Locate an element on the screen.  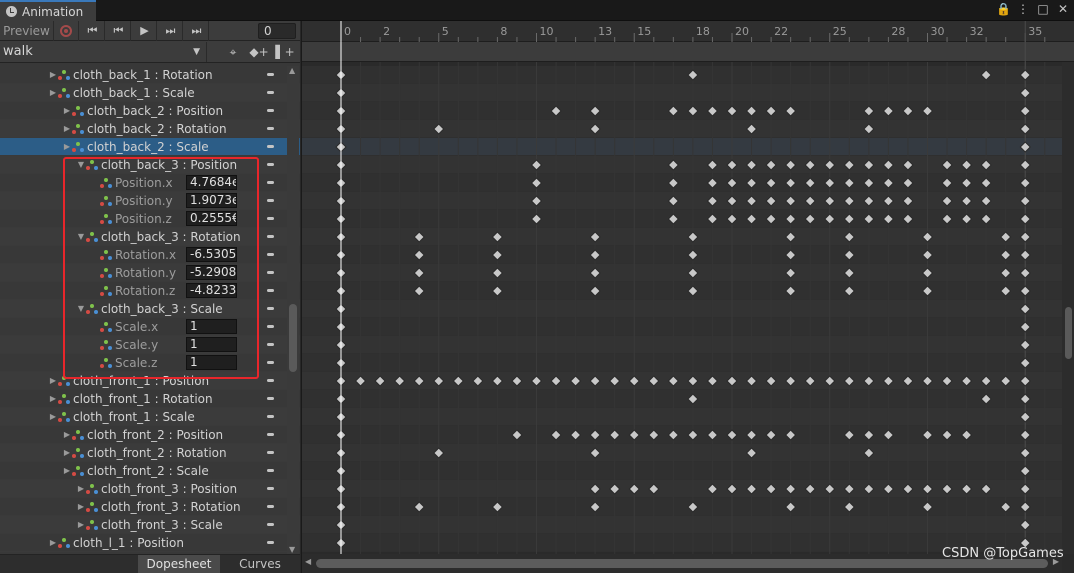
property-row: ▶ cloth_front_3 : Rotation is located at coordinates (150, 507).